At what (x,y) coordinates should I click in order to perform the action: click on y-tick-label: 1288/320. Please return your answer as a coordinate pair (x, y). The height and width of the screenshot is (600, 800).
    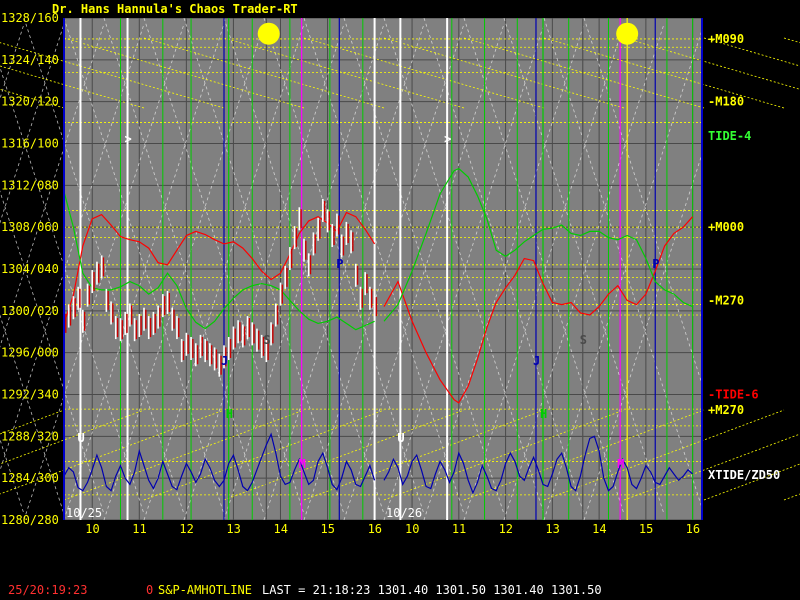
    Looking at the image, I should click on (30, 436).